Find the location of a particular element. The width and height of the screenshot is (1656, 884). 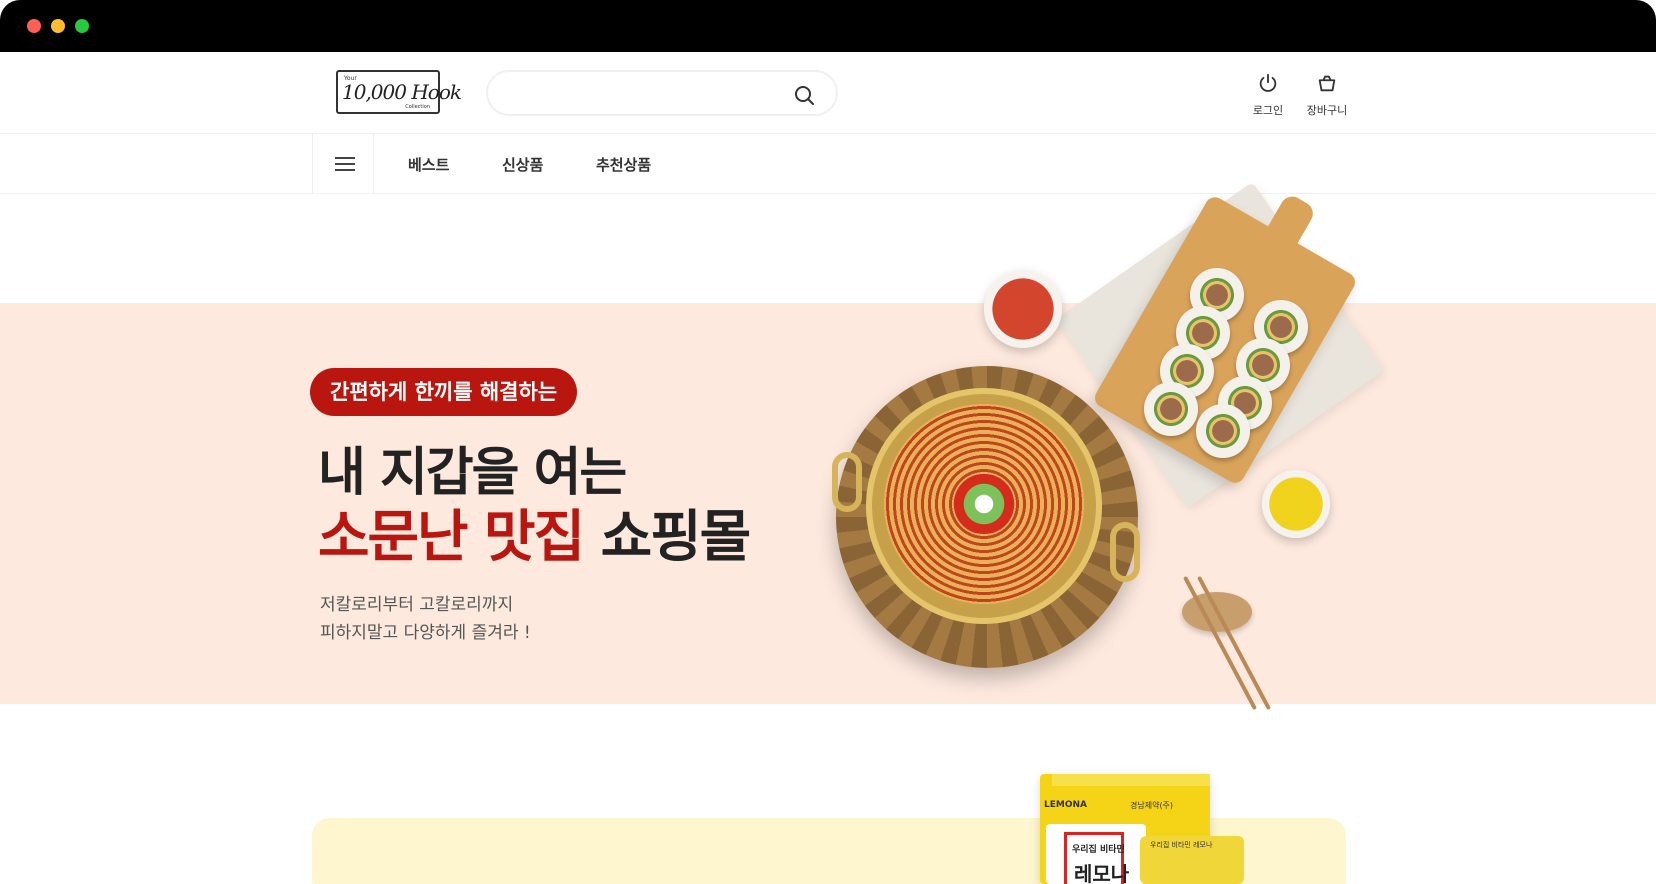

search-icon is located at coordinates (804, 95).